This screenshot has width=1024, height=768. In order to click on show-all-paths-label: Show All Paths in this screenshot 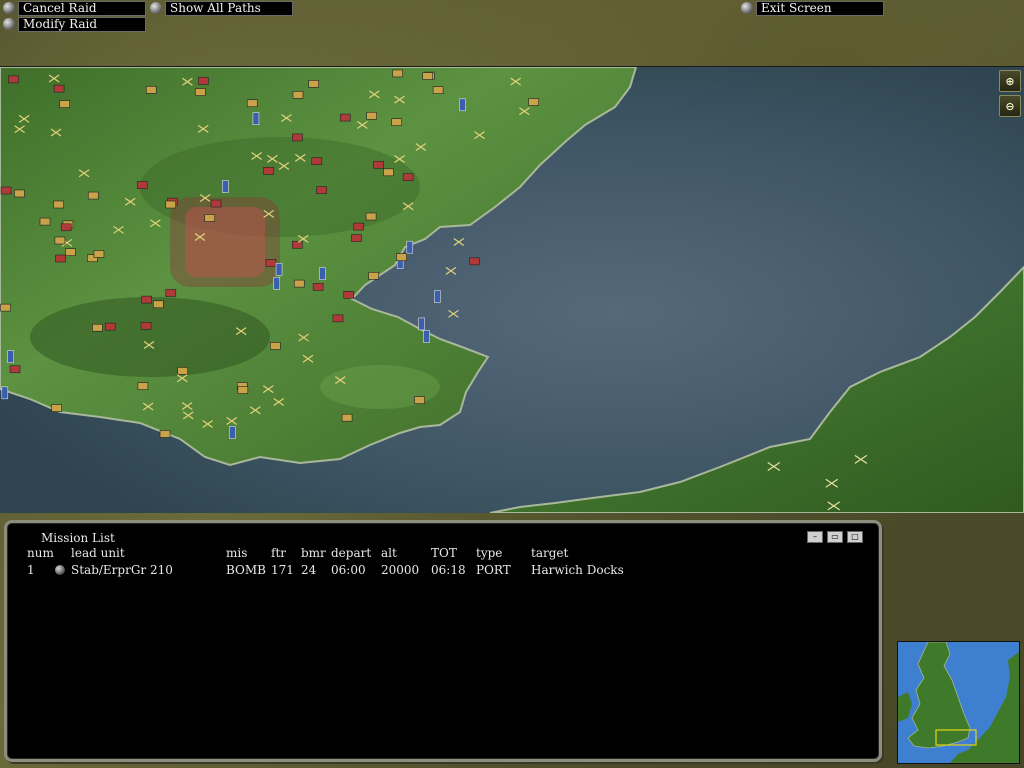, I will do `click(229, 8)`.